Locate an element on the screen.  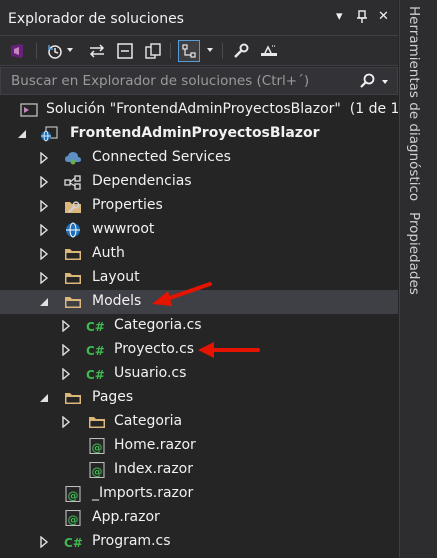
tree-item-label: Home.razor is located at coordinates (155, 445).